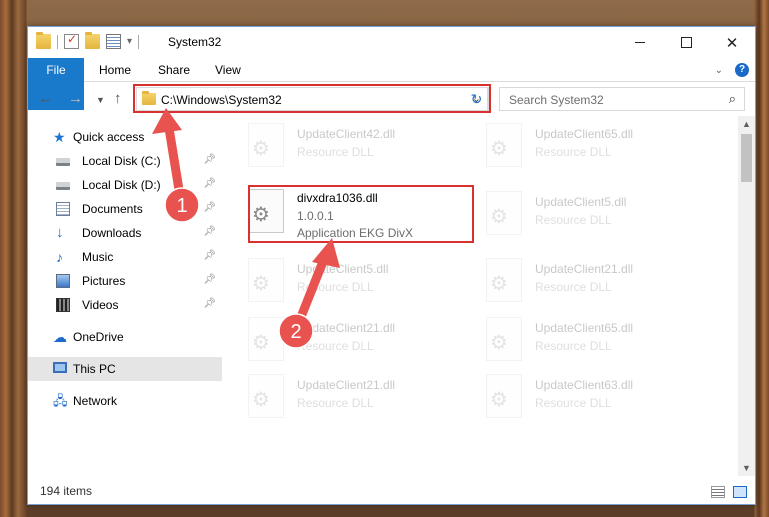 The width and height of the screenshot is (769, 517). Describe the element at coordinates (71, 40) in the screenshot. I see `properties-check-icon` at that location.